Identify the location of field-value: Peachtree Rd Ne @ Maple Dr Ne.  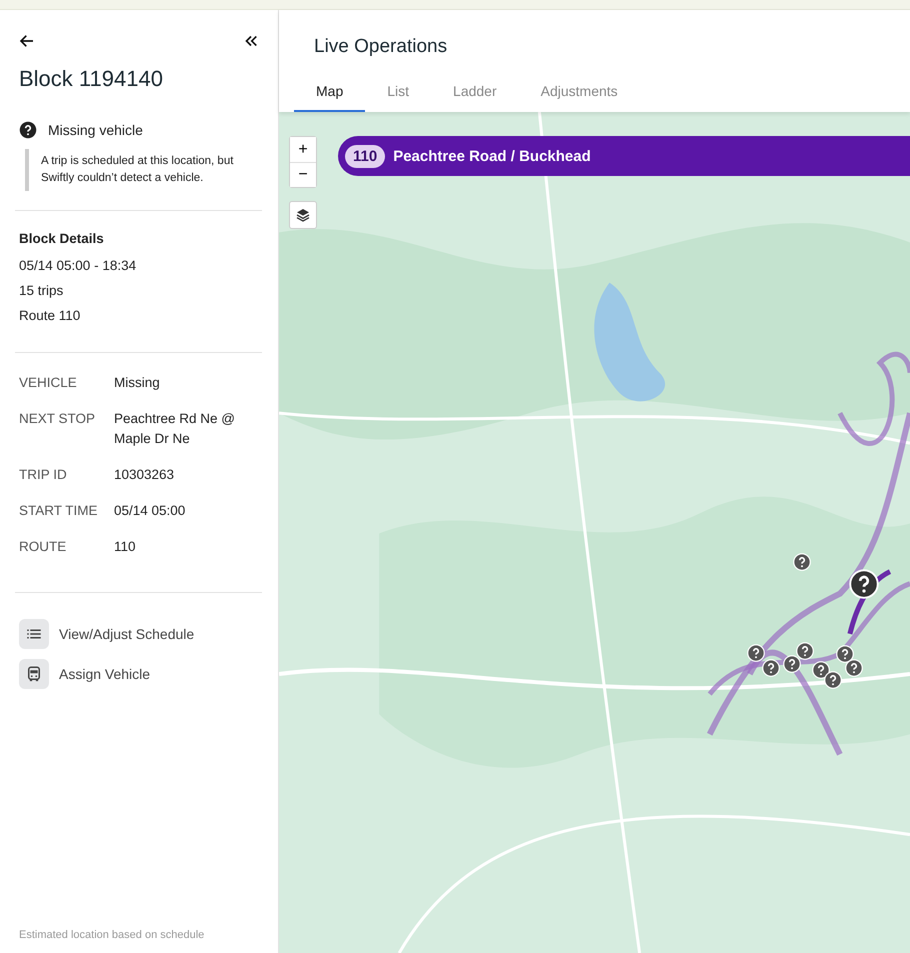
(175, 429).